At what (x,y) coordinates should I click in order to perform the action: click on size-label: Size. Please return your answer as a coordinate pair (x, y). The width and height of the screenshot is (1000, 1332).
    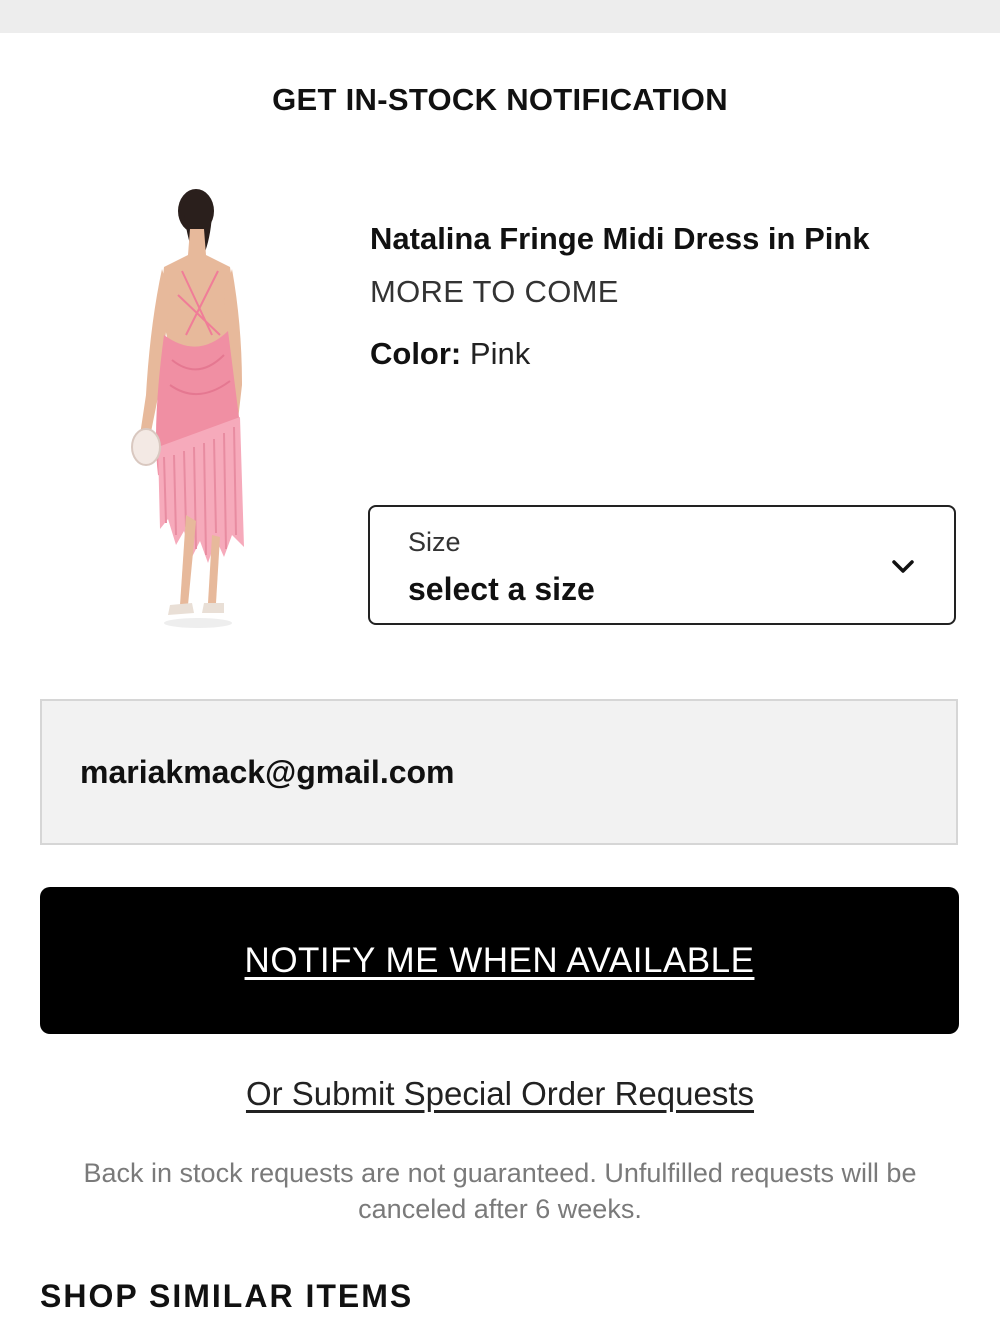
    Looking at the image, I should click on (434, 542).